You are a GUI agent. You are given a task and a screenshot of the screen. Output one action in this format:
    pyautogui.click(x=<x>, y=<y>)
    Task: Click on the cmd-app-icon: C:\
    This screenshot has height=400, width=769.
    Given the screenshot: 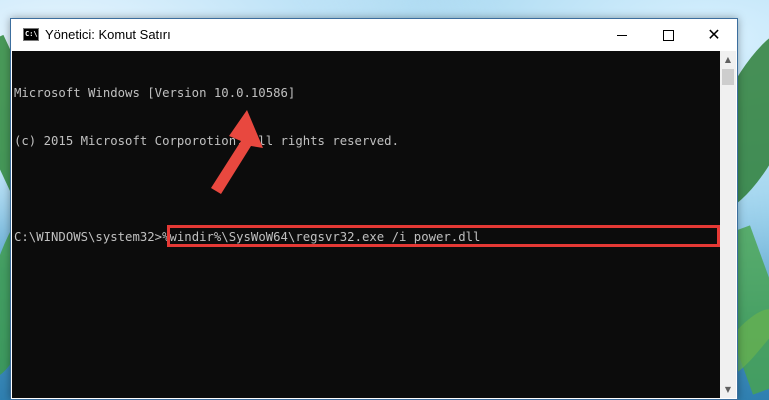 What is the action you would take?
    pyautogui.click(x=31, y=34)
    